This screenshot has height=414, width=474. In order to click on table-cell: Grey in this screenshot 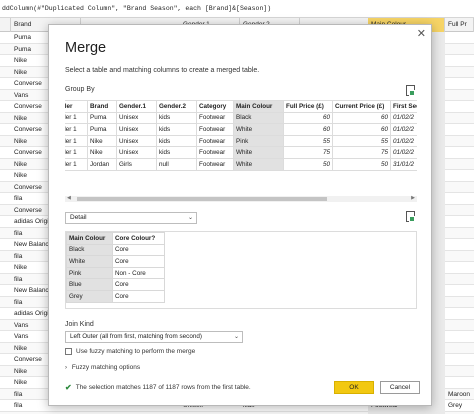, I will do `click(459, 406)`.